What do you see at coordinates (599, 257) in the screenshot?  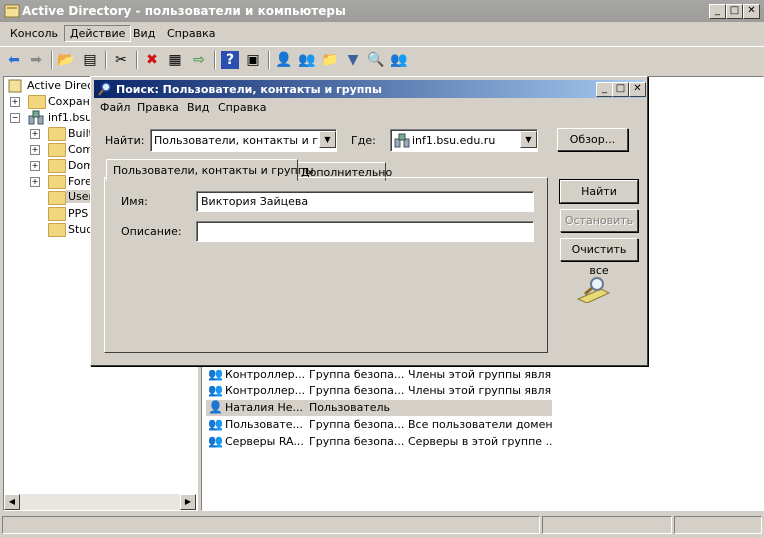 I see `clear-all-button: Очистить все` at bounding box center [599, 257].